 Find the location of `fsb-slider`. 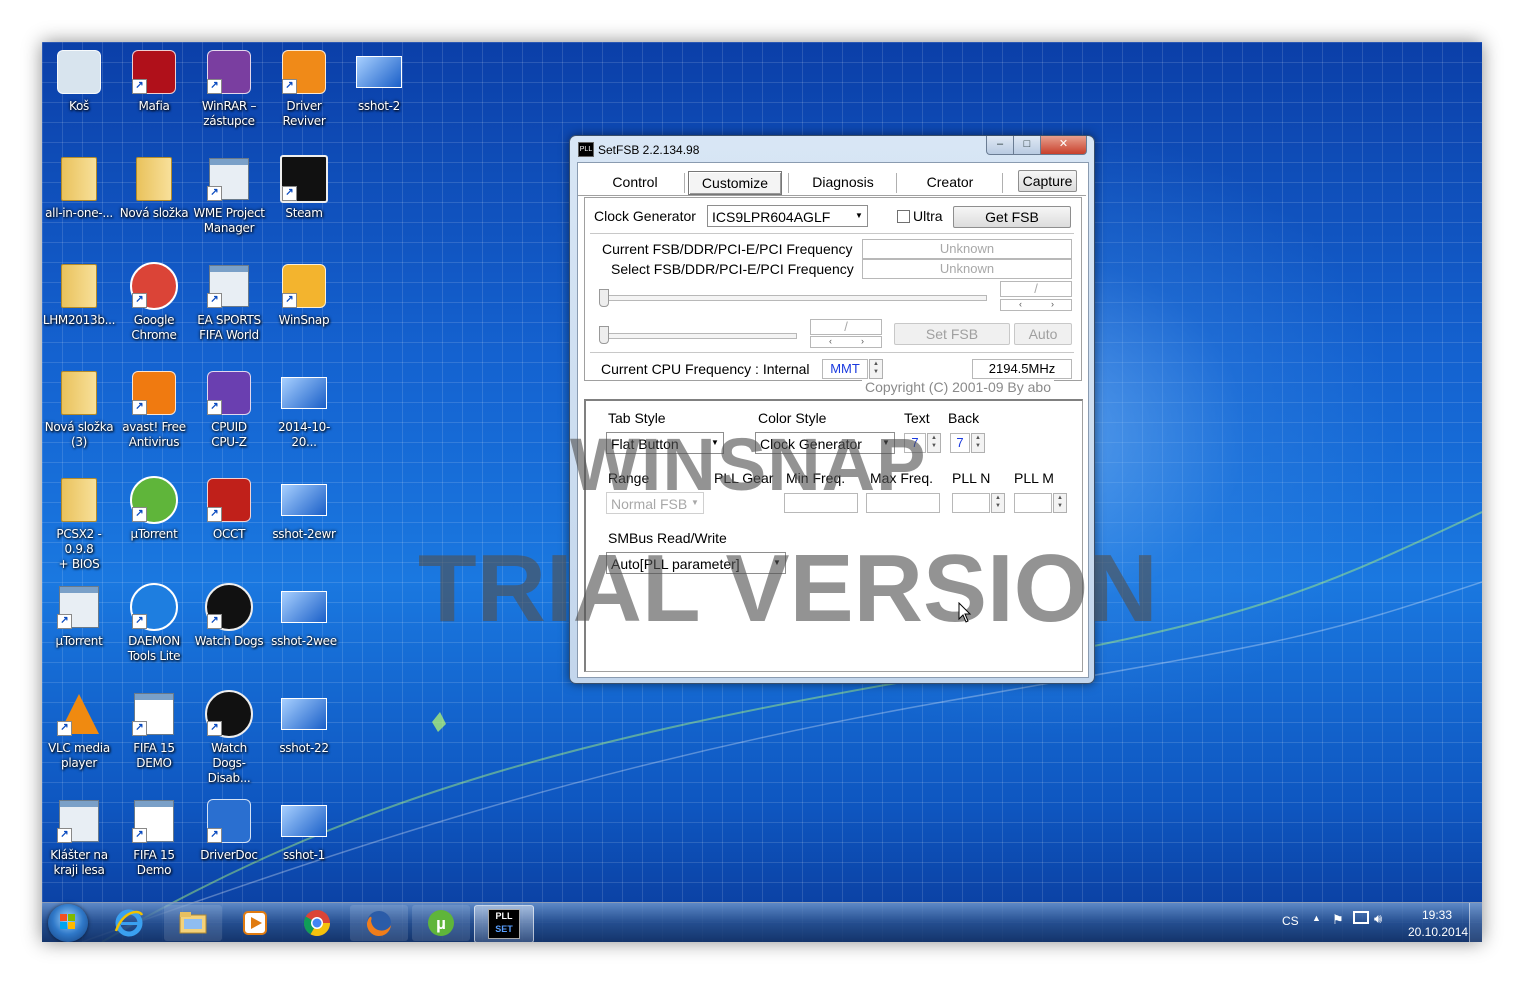

fsb-slider is located at coordinates (793, 298).